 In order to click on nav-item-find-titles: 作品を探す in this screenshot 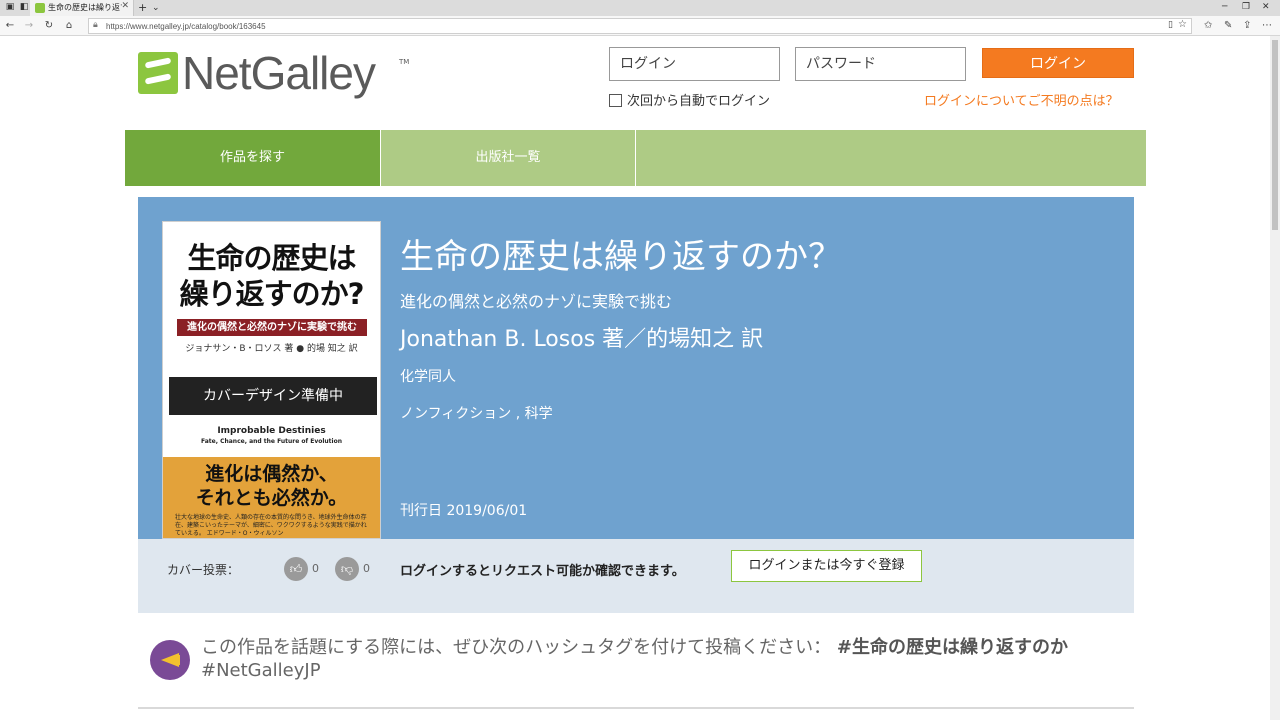, I will do `click(252, 158)`.